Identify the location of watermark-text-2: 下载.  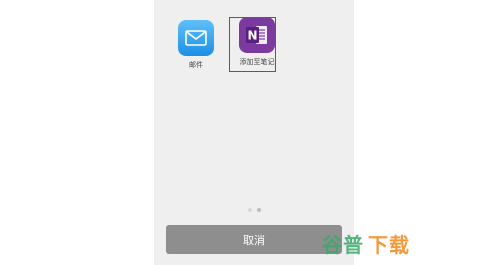
(389, 245).